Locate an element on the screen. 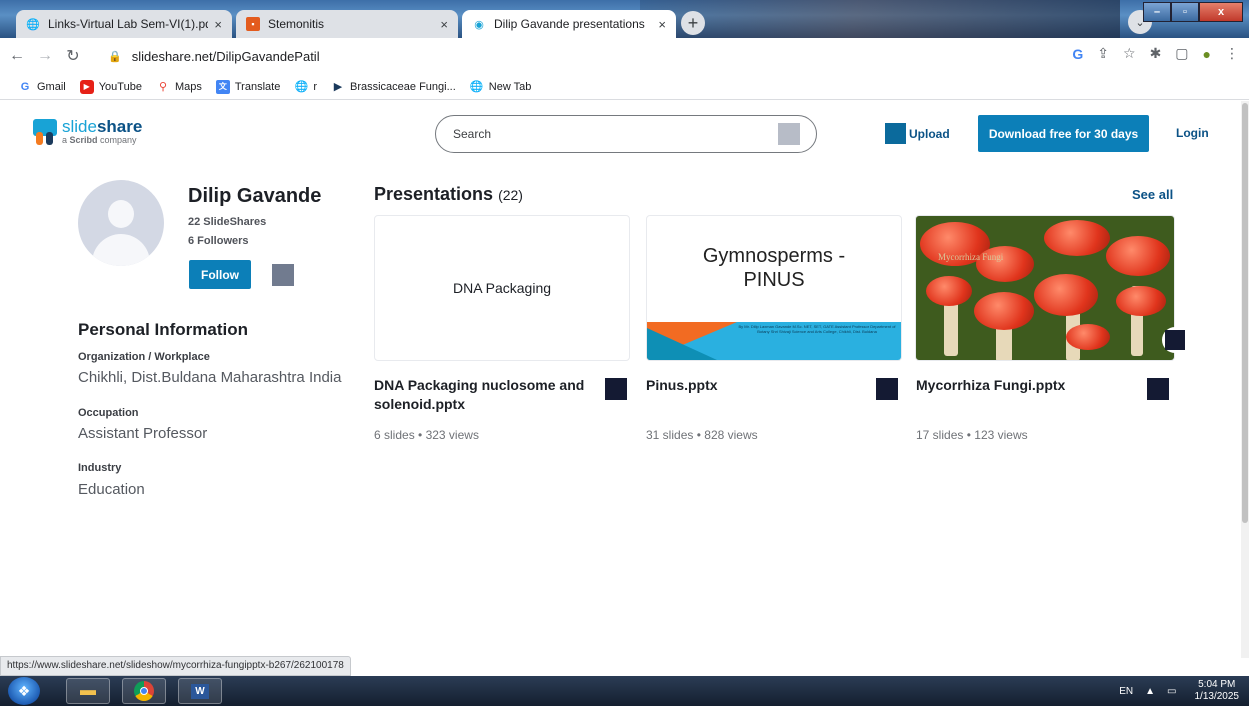 This screenshot has width=1249, height=706. menu-kebab-icon: ⋮ is located at coordinates (1232, 53).